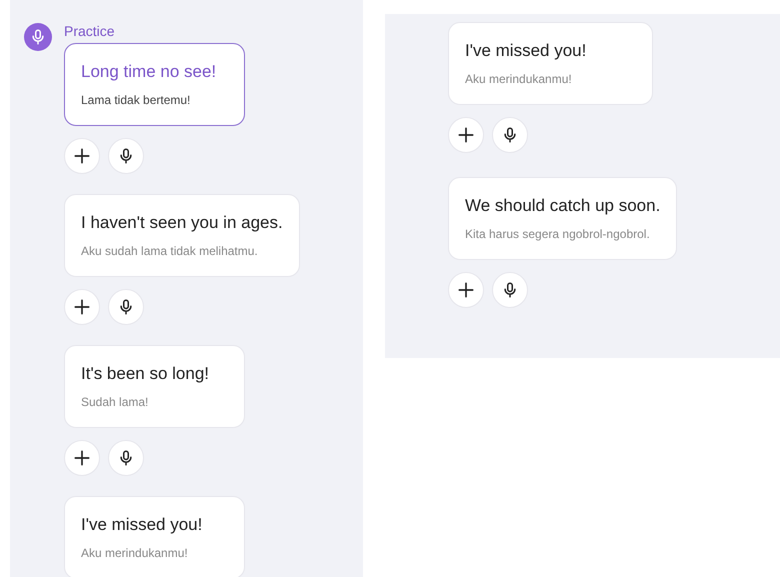  What do you see at coordinates (558, 234) in the screenshot?
I see `translation-text: Kita harus segera ngobrol-ngobrol.` at bounding box center [558, 234].